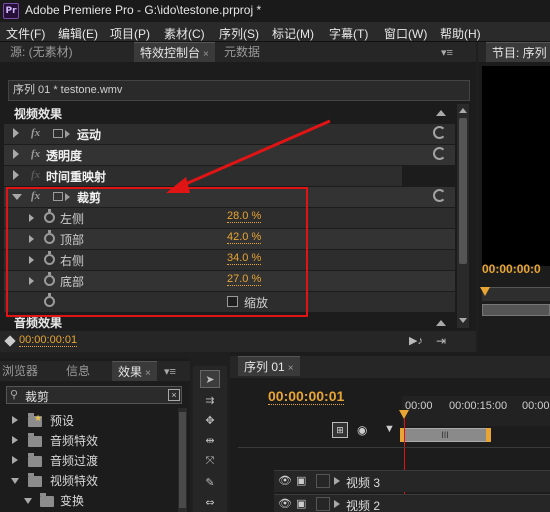  What do you see at coordinates (78, 371) in the screenshot?
I see `tab-info: 信息` at bounding box center [78, 371].